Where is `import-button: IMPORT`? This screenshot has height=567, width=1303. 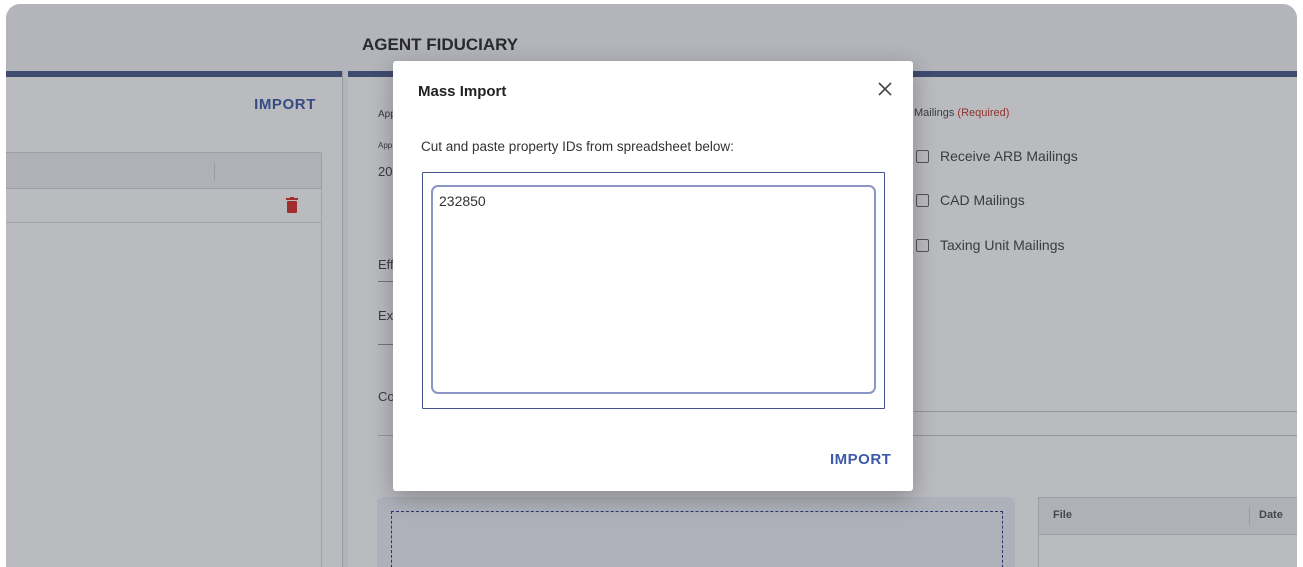
import-button: IMPORT is located at coordinates (860, 459).